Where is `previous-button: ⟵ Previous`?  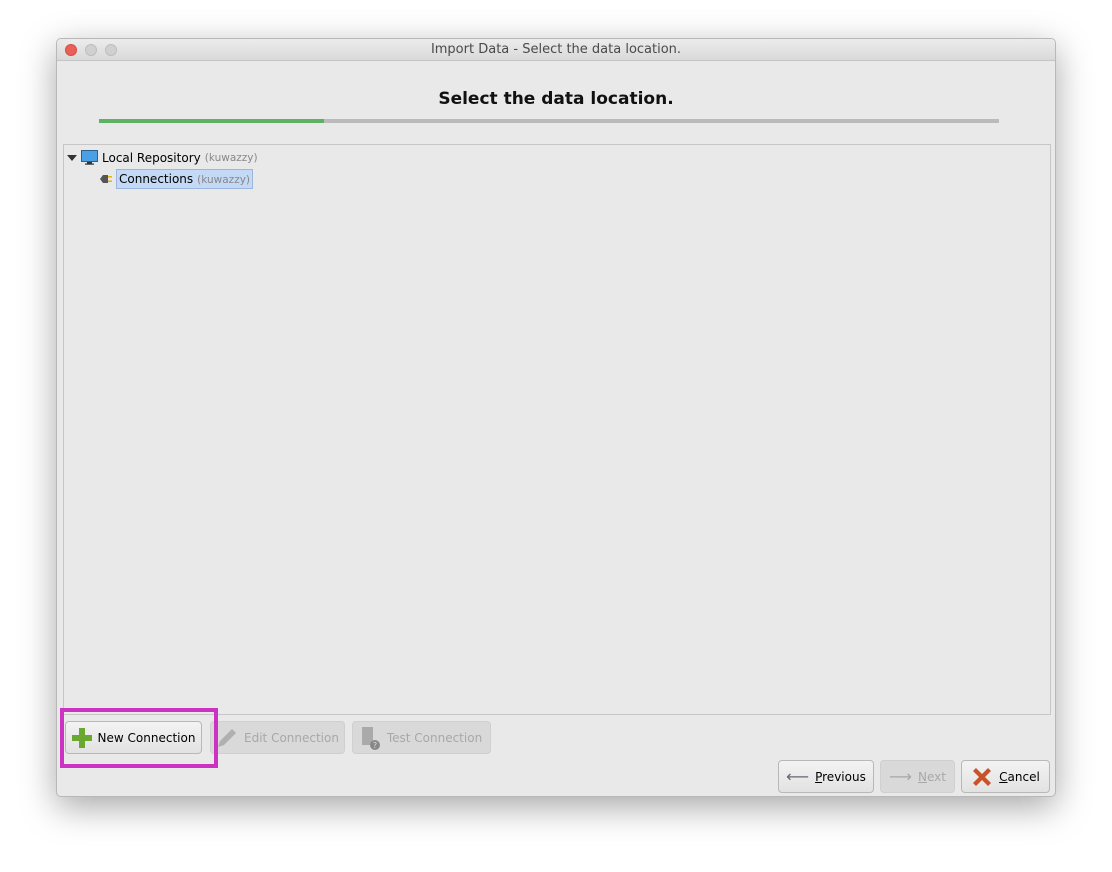
previous-button: ⟵ Previous is located at coordinates (826, 776).